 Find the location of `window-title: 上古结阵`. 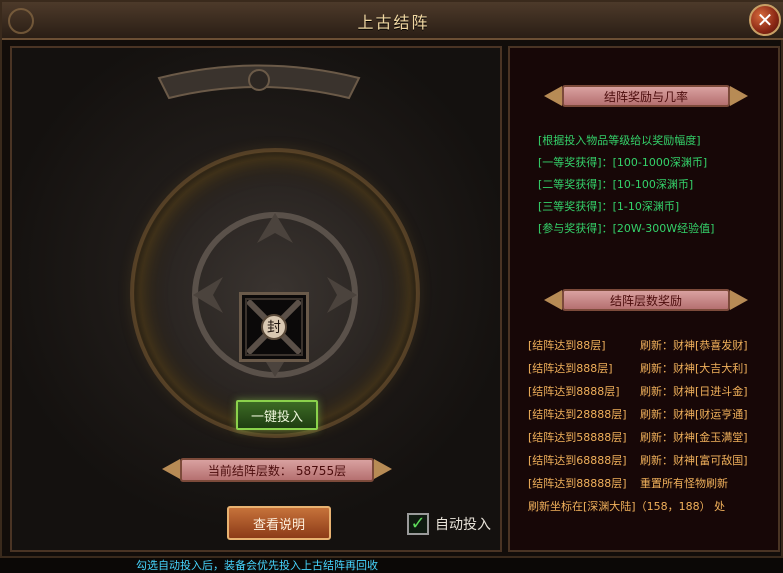

window-title: 上古结阵 is located at coordinates (393, 22).